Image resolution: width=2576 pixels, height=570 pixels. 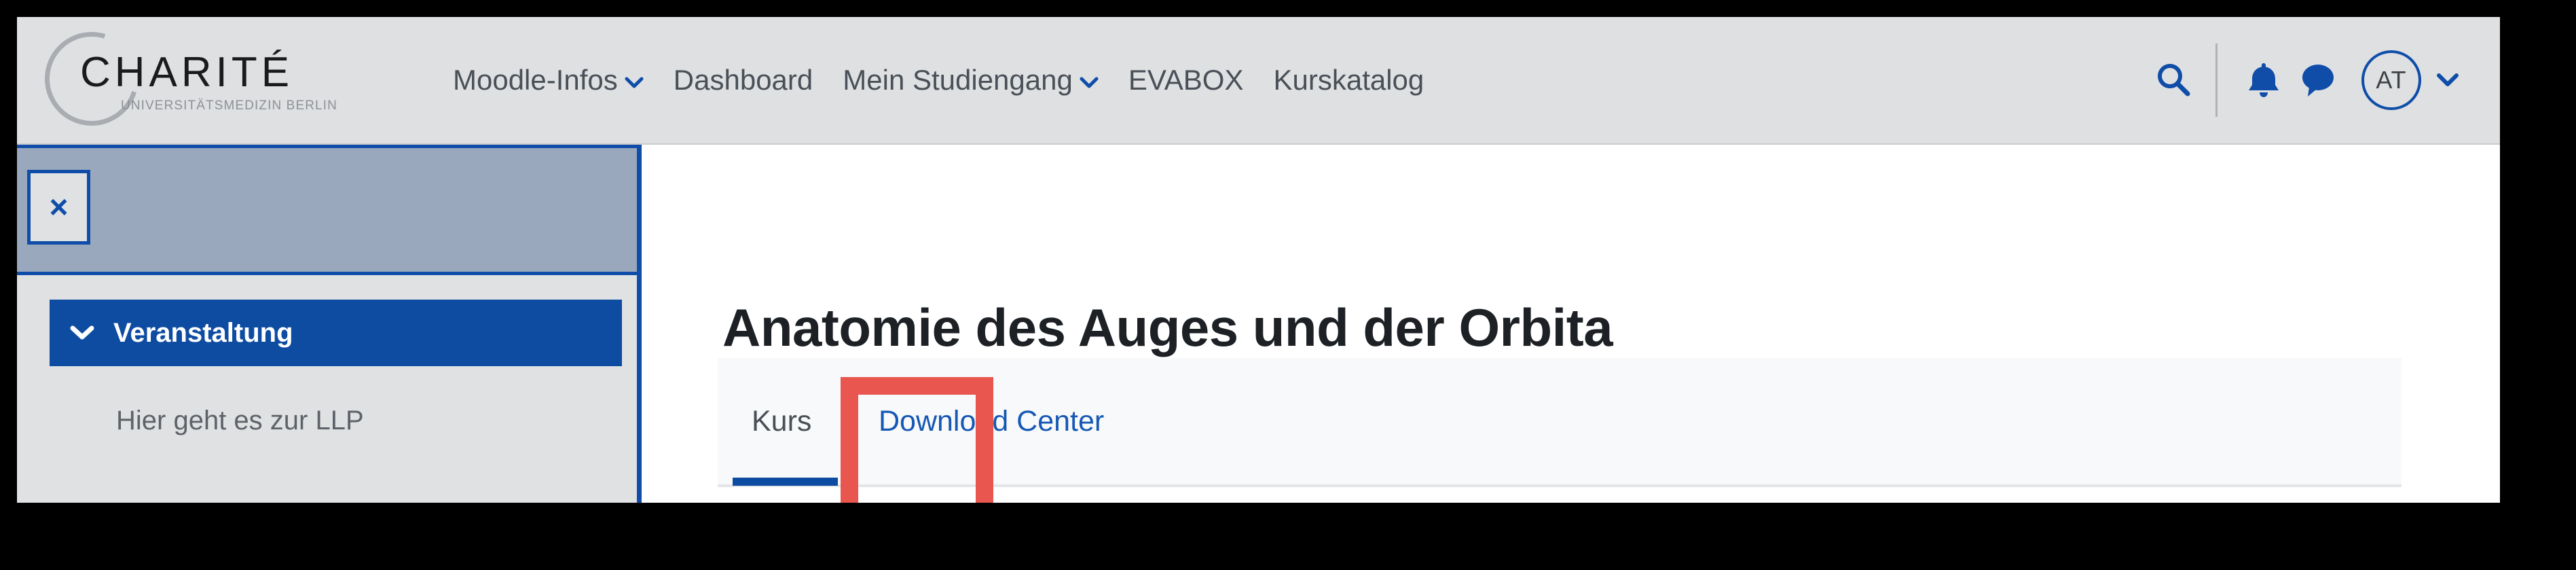 What do you see at coordinates (958, 80) in the screenshot?
I see `nav-item-label: Mein Studiengang` at bounding box center [958, 80].